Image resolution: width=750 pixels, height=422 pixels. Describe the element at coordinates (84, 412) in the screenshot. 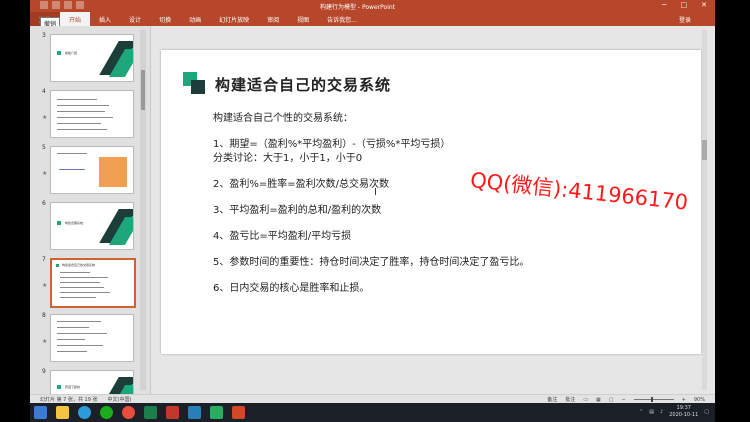

I see `browser-icon` at that location.